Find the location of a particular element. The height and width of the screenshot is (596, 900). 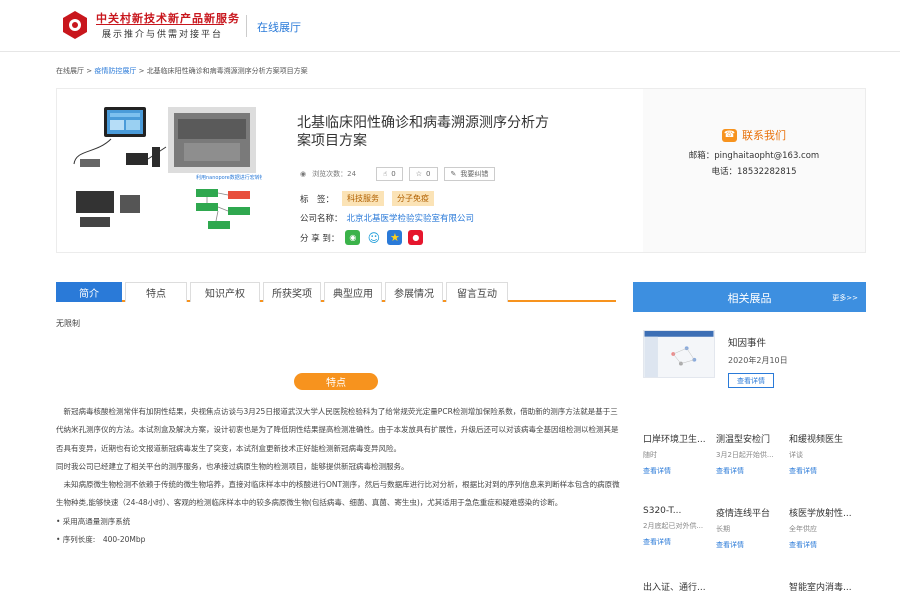

company-label: 公司名称： is located at coordinates (321, 219).